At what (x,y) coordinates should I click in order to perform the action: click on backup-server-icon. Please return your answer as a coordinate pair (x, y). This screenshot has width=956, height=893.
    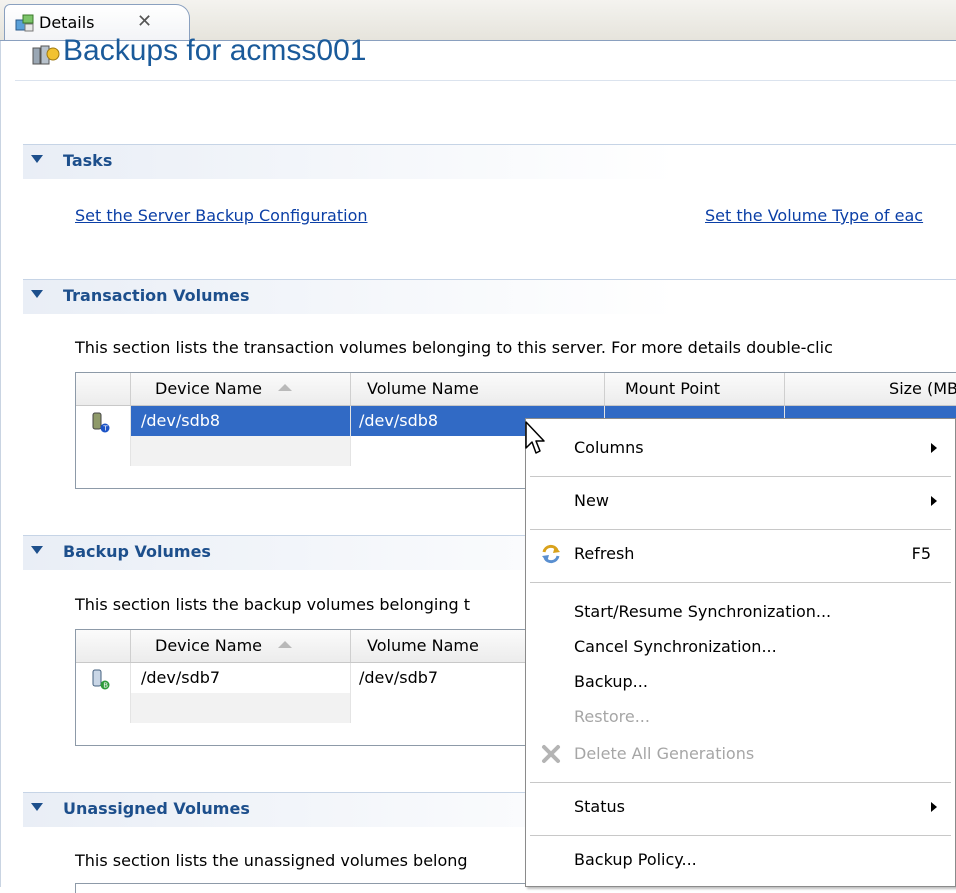
    Looking at the image, I should click on (46, 55).